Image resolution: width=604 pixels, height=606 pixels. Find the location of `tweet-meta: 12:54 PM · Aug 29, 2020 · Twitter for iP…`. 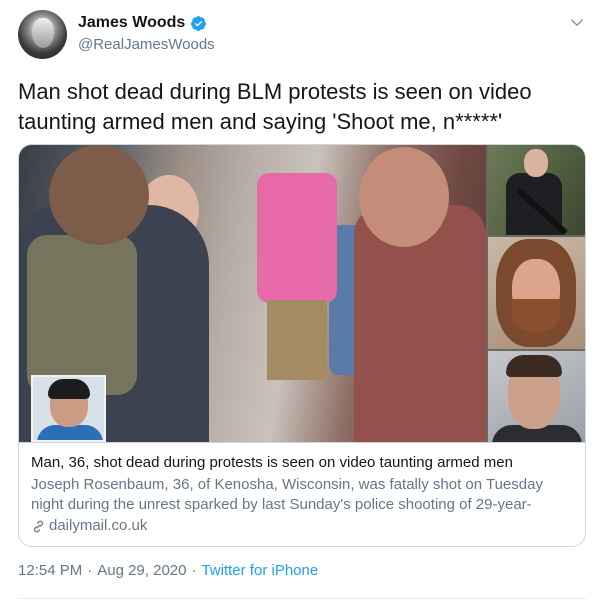

tweet-meta: 12:54 PM · Aug 29, 2020 · Twitter for iP… is located at coordinates (168, 570).